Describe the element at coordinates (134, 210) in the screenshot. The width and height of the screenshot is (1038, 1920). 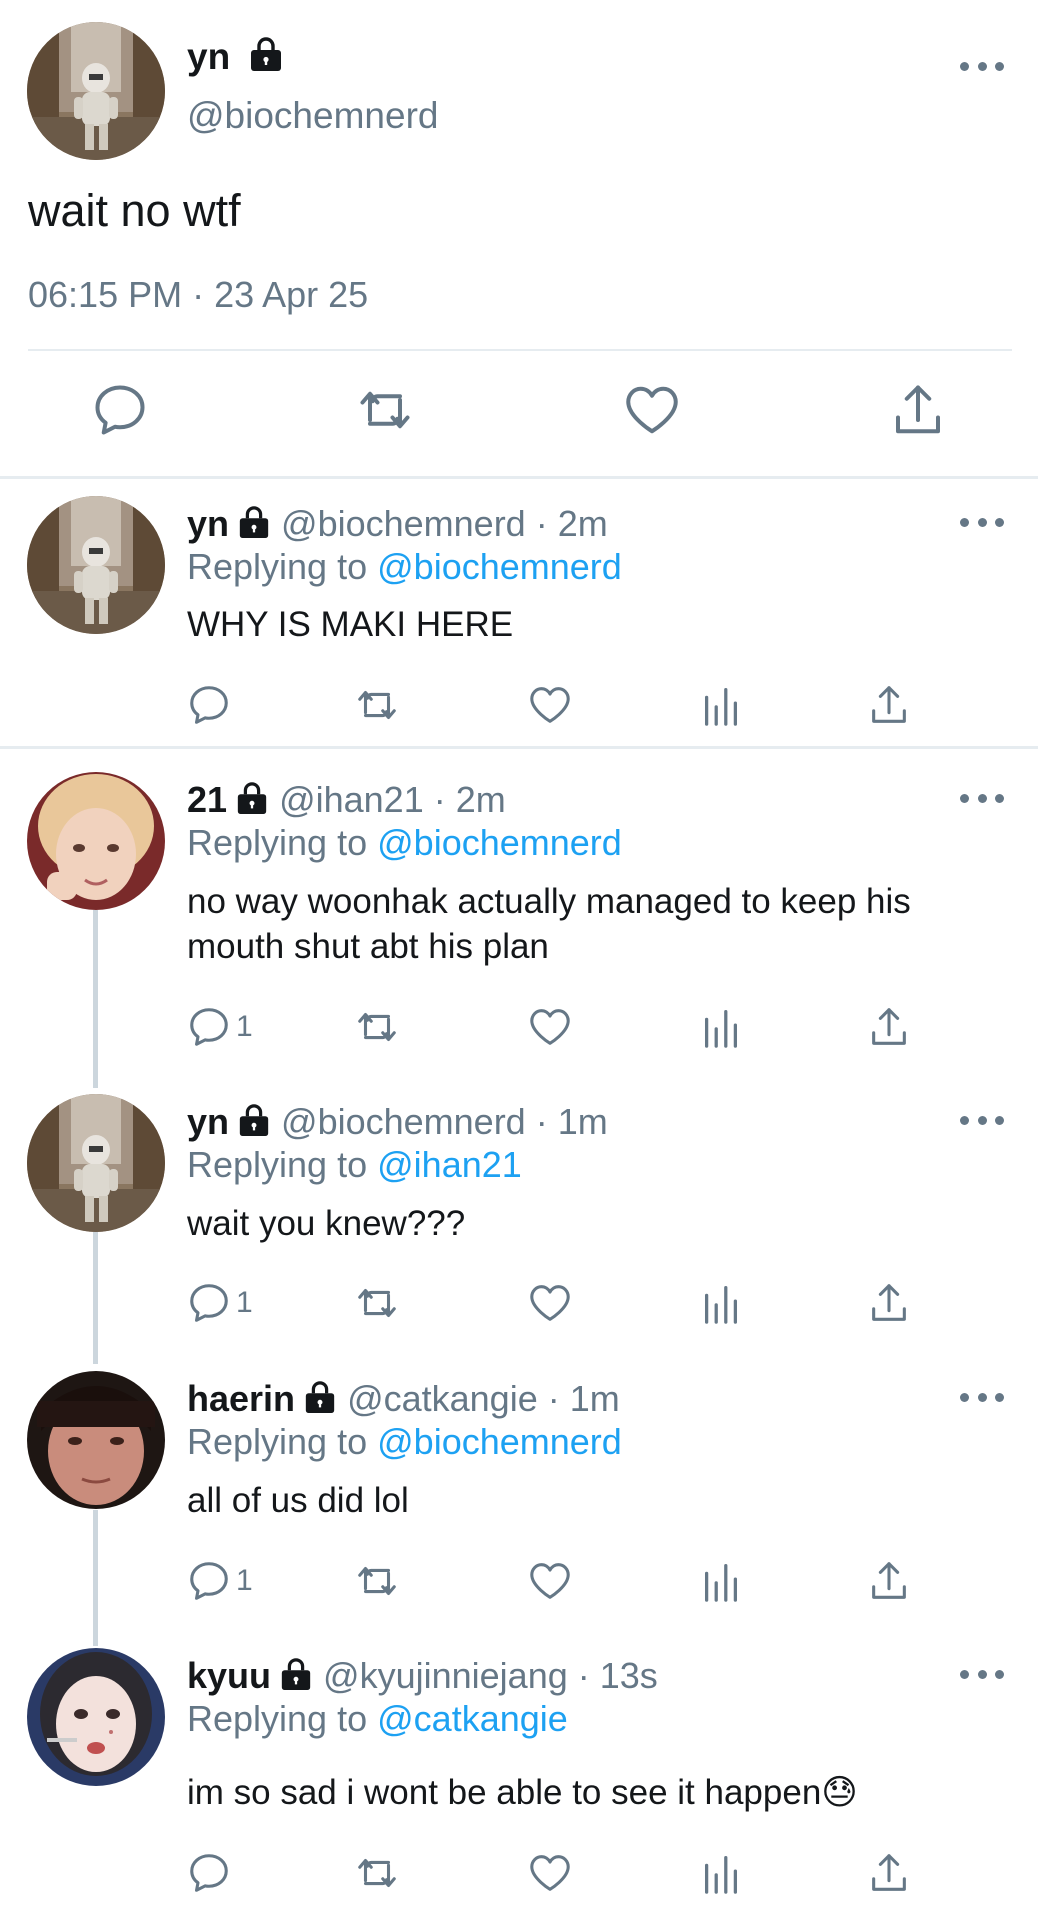
I see `tweet-text: wait no wtf` at that location.